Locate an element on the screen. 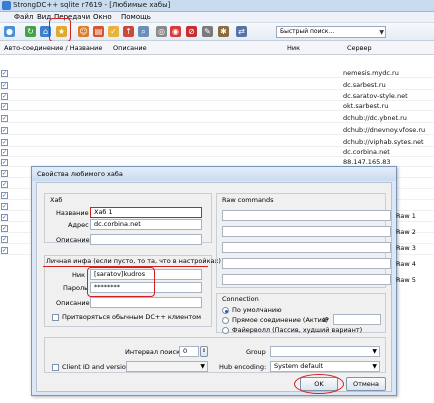  menu-help: Помощь is located at coordinates (136, 17).